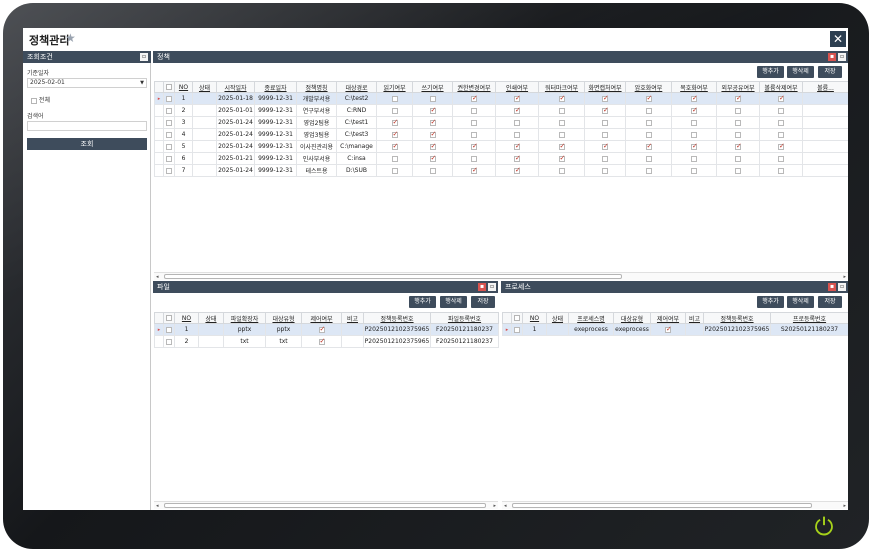  Describe the element at coordinates (474, 87) in the screenshot. I see `policy-col-perm: 권한변경여부` at that location.